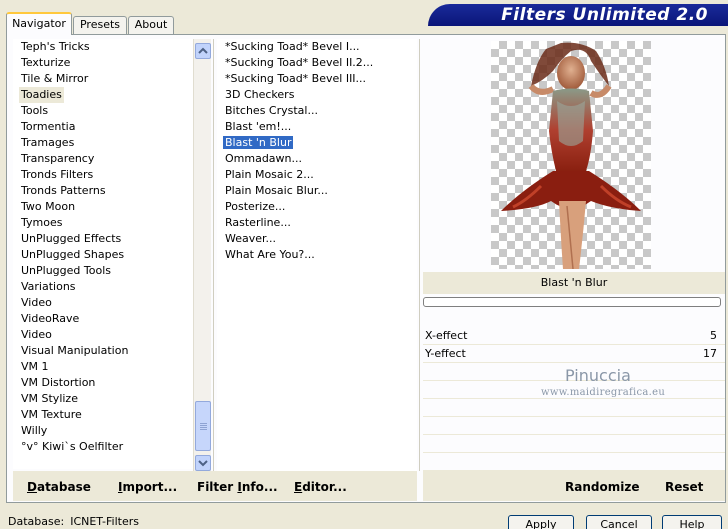 The width and height of the screenshot is (728, 529). Describe the element at coordinates (619, 522) in the screenshot. I see `cancel-button: Cancel` at that location.